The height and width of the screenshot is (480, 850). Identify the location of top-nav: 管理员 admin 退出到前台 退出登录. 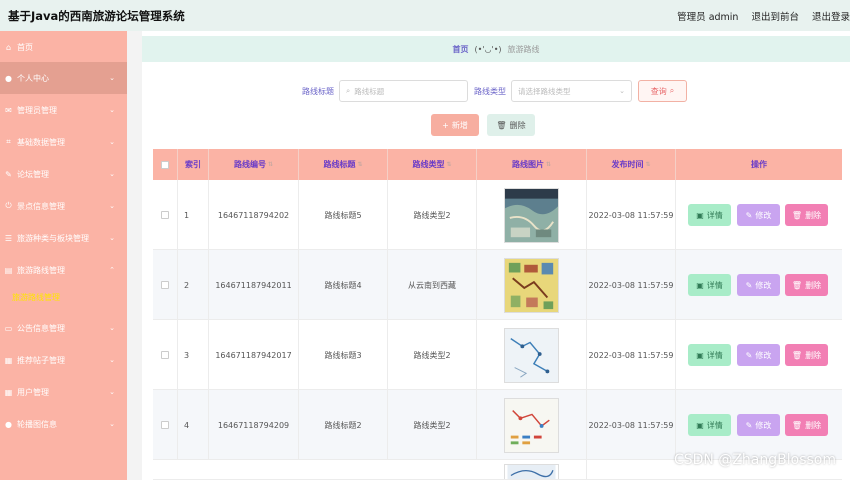
(763, 16).